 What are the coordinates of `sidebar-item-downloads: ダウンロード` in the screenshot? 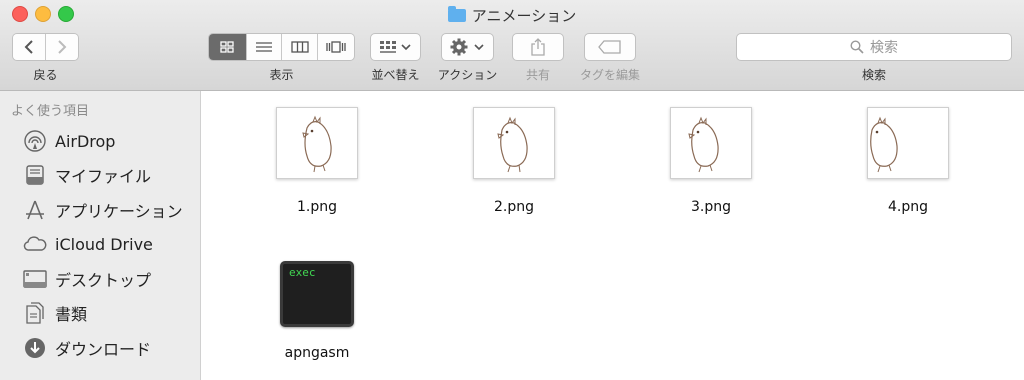 It's located at (100, 348).